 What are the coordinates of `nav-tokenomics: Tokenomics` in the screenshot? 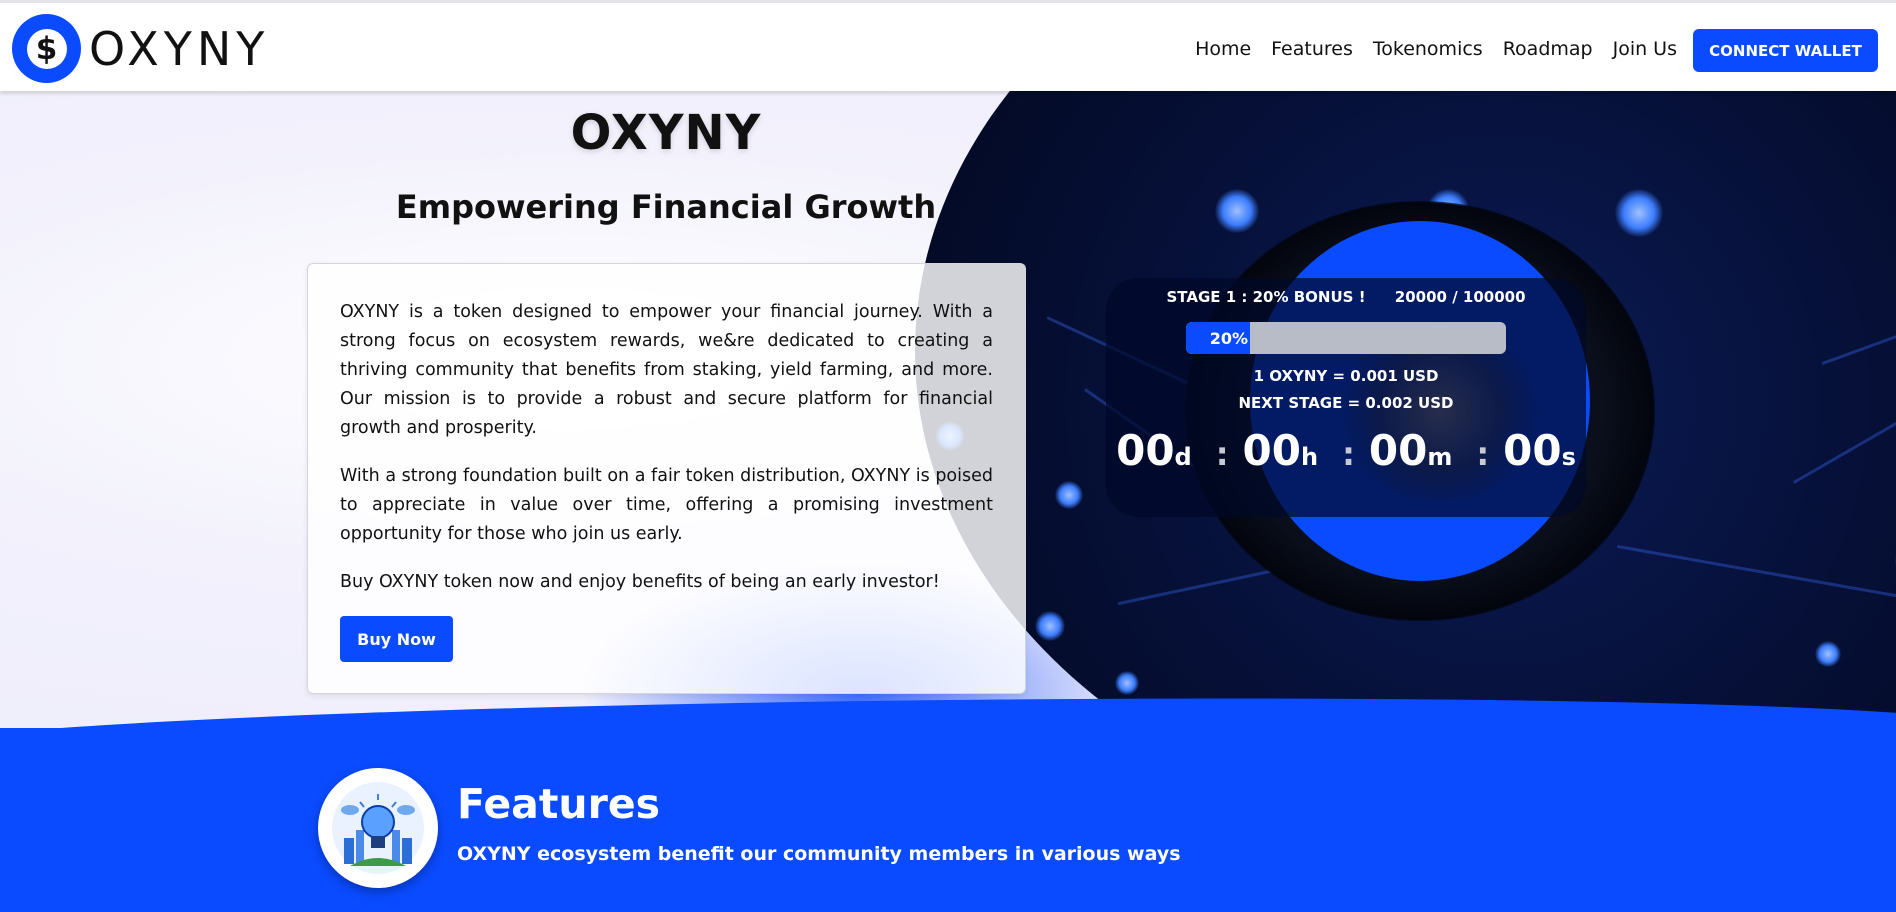 It's located at (1428, 49).